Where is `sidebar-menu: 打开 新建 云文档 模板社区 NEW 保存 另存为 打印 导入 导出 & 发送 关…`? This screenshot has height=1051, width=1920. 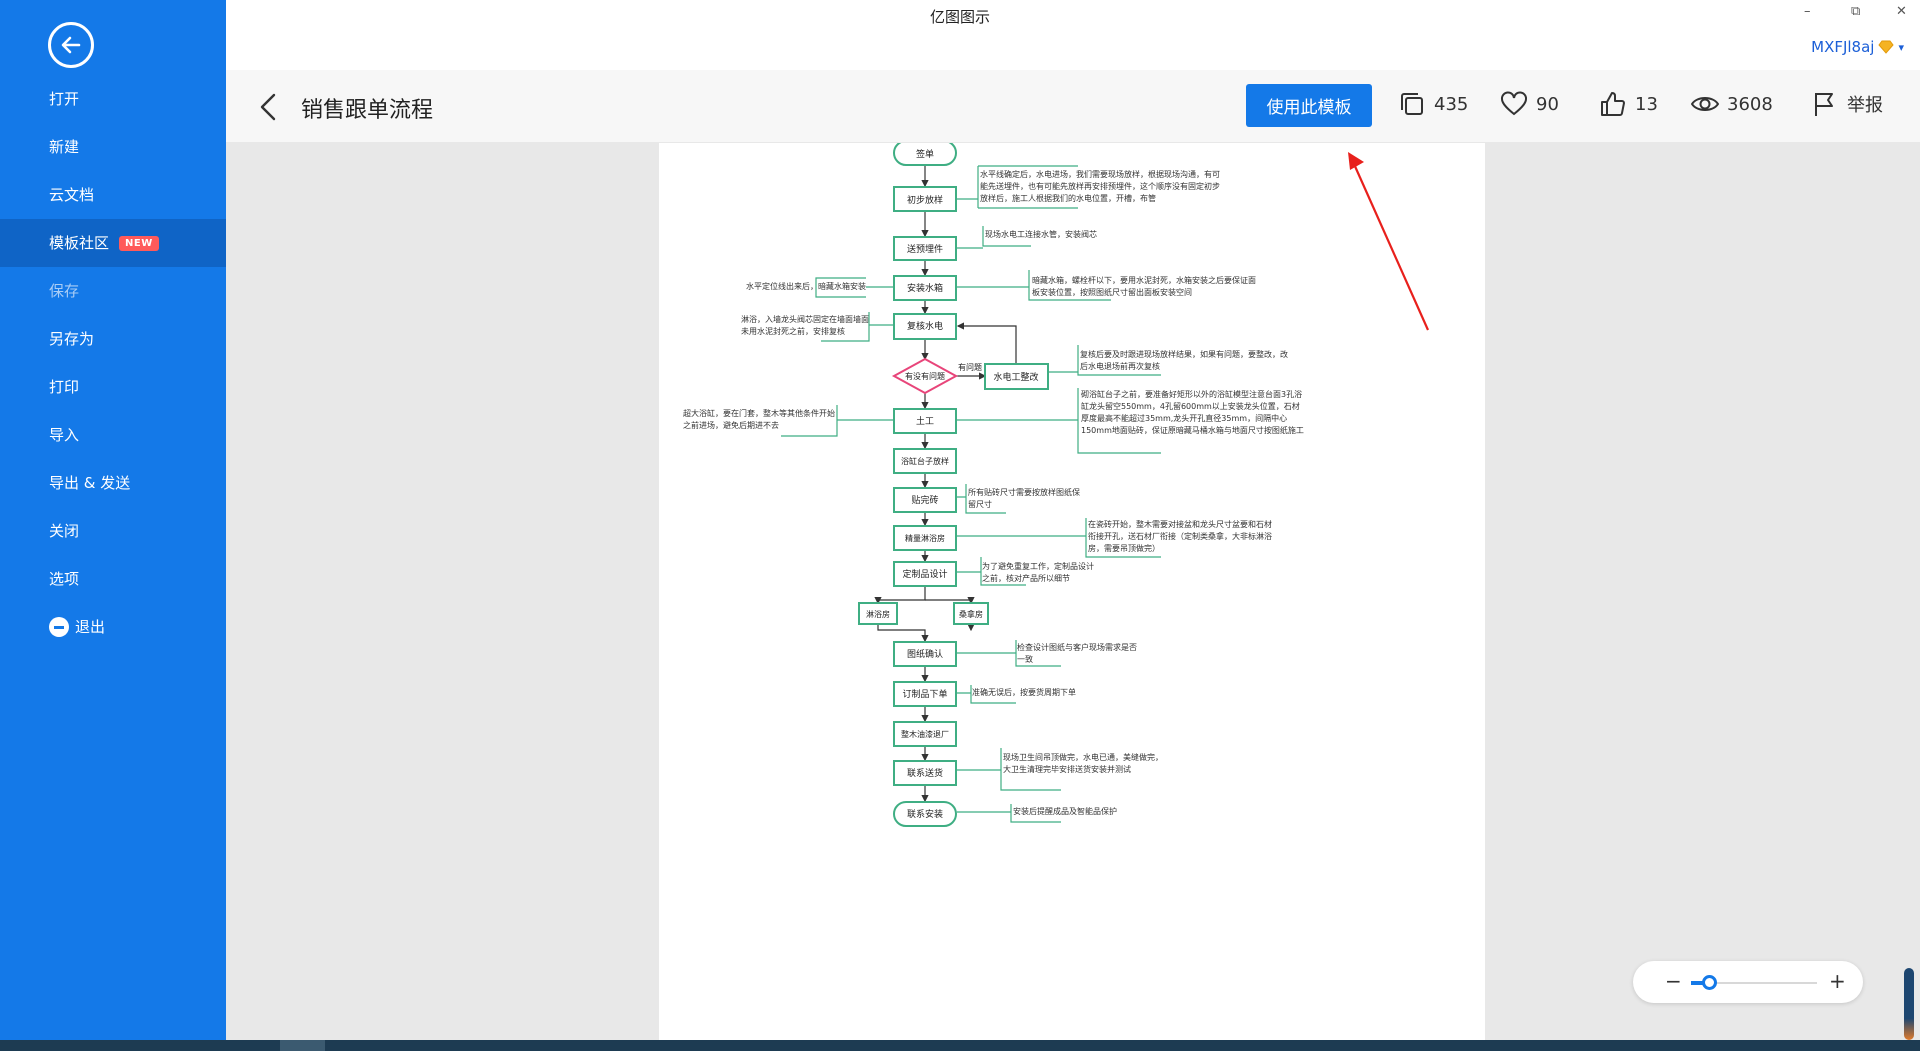
sidebar-menu: 打开 新建 云文档 模板社区 NEW 保存 另存为 打印 导入 导出 & 发送 关… is located at coordinates (113, 363).